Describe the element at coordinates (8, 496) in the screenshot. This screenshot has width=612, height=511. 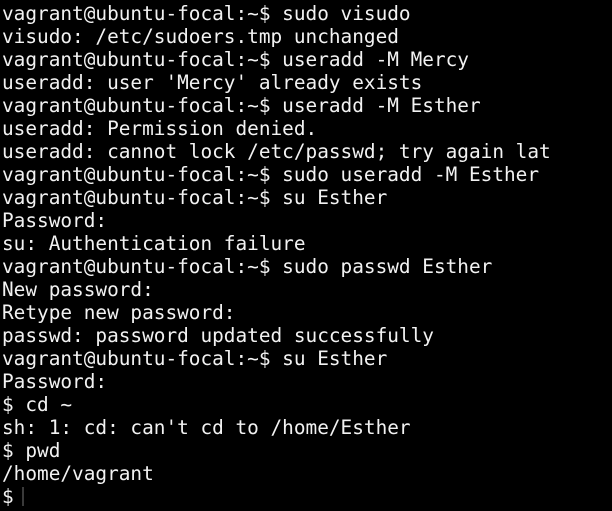
I see `shell-prompt: $` at that location.